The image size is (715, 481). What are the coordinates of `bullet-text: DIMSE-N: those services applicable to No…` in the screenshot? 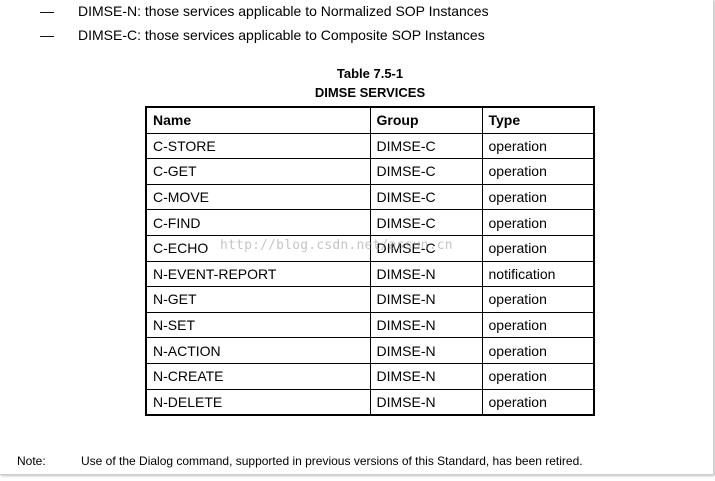 It's located at (283, 11).